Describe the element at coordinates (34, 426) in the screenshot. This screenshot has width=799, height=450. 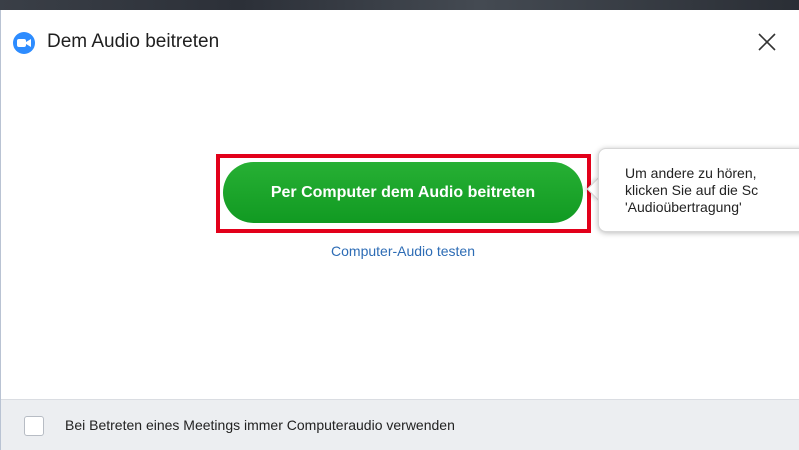
I see `always-computer-audio-checkbox` at that location.